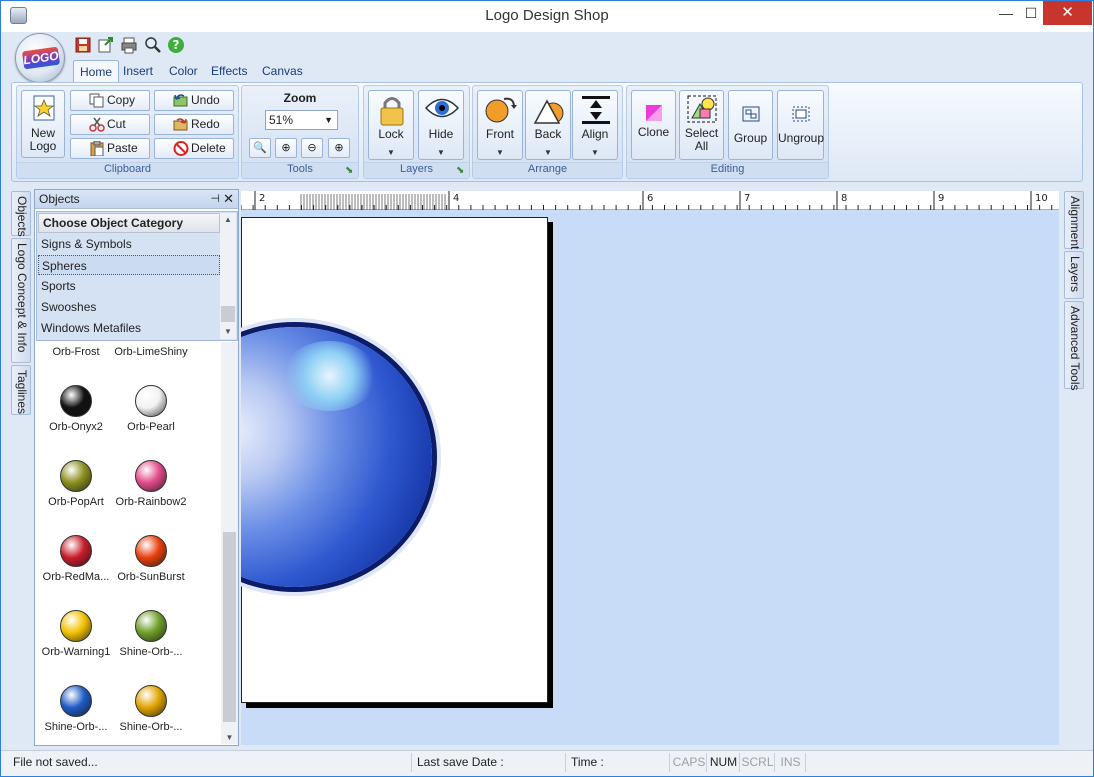 This screenshot has height=777, width=1094. I want to click on undo-button: Undo, so click(194, 100).